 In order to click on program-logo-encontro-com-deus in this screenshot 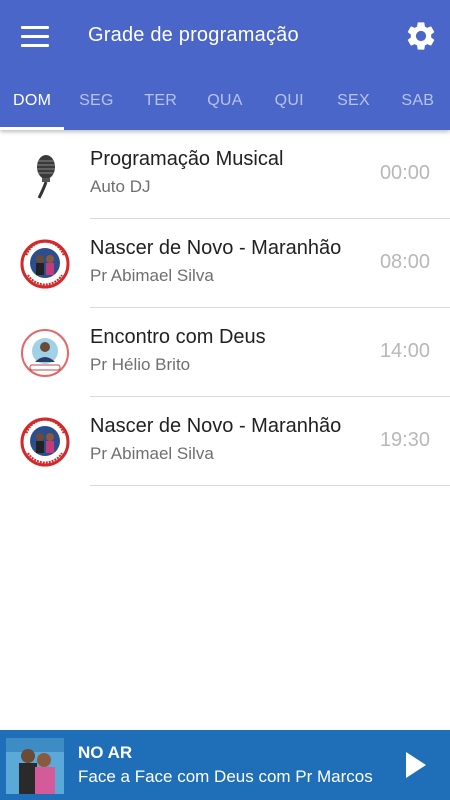, I will do `click(45, 353)`.